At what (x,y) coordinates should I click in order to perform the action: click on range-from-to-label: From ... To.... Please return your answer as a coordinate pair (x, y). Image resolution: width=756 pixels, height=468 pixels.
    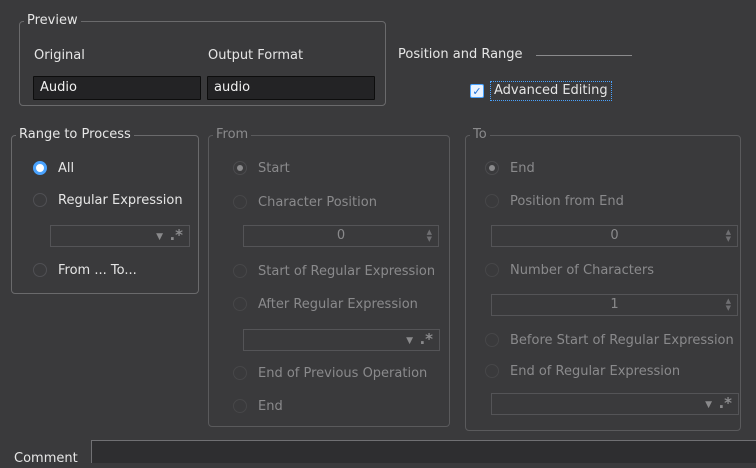
    Looking at the image, I should click on (97, 270).